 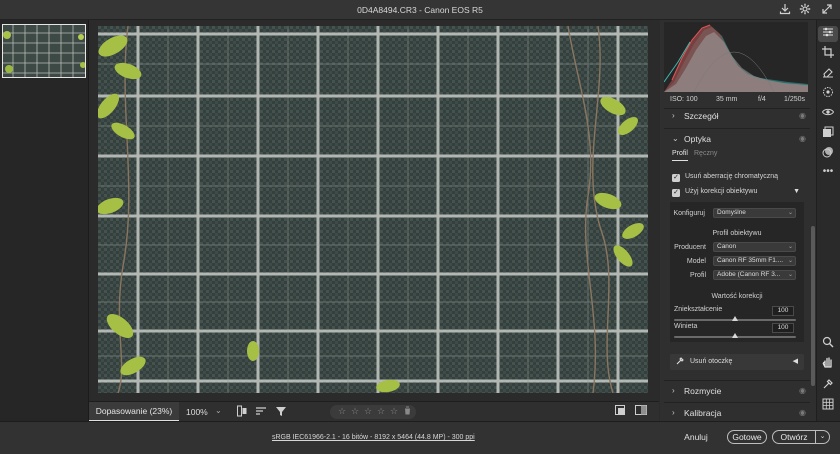 I want to click on section-calibration-title: Kalibracja, so click(x=703, y=413).